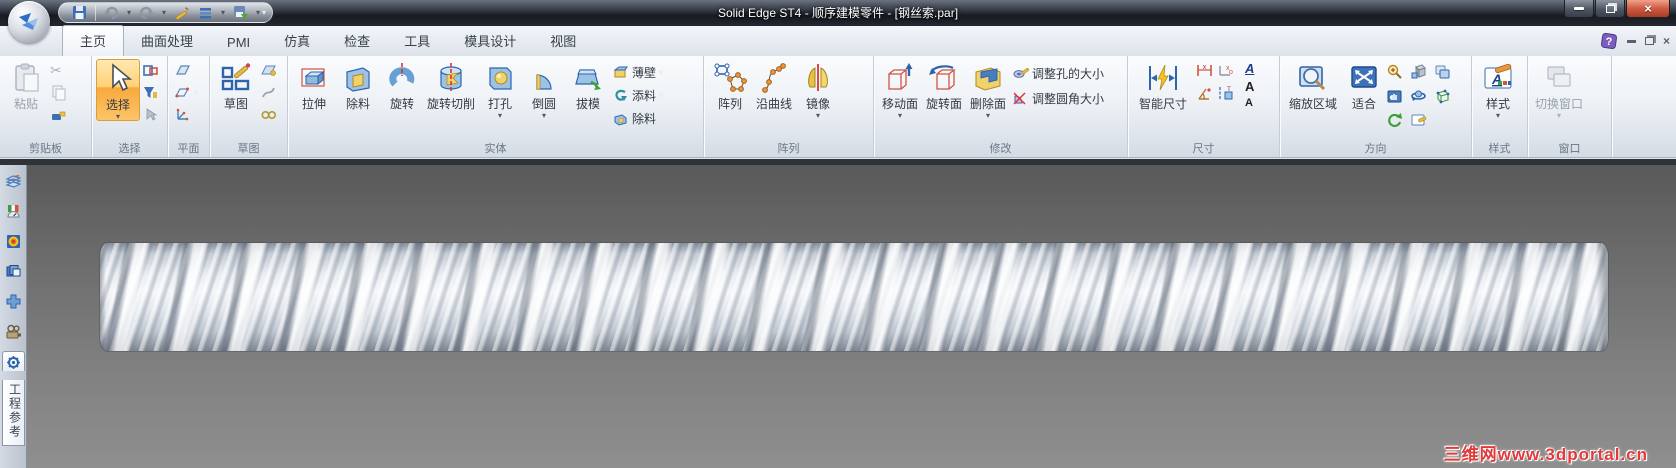 The width and height of the screenshot is (1676, 468). Describe the element at coordinates (500, 115) in the screenshot. I see `hole-dropdown: ▾` at that location.